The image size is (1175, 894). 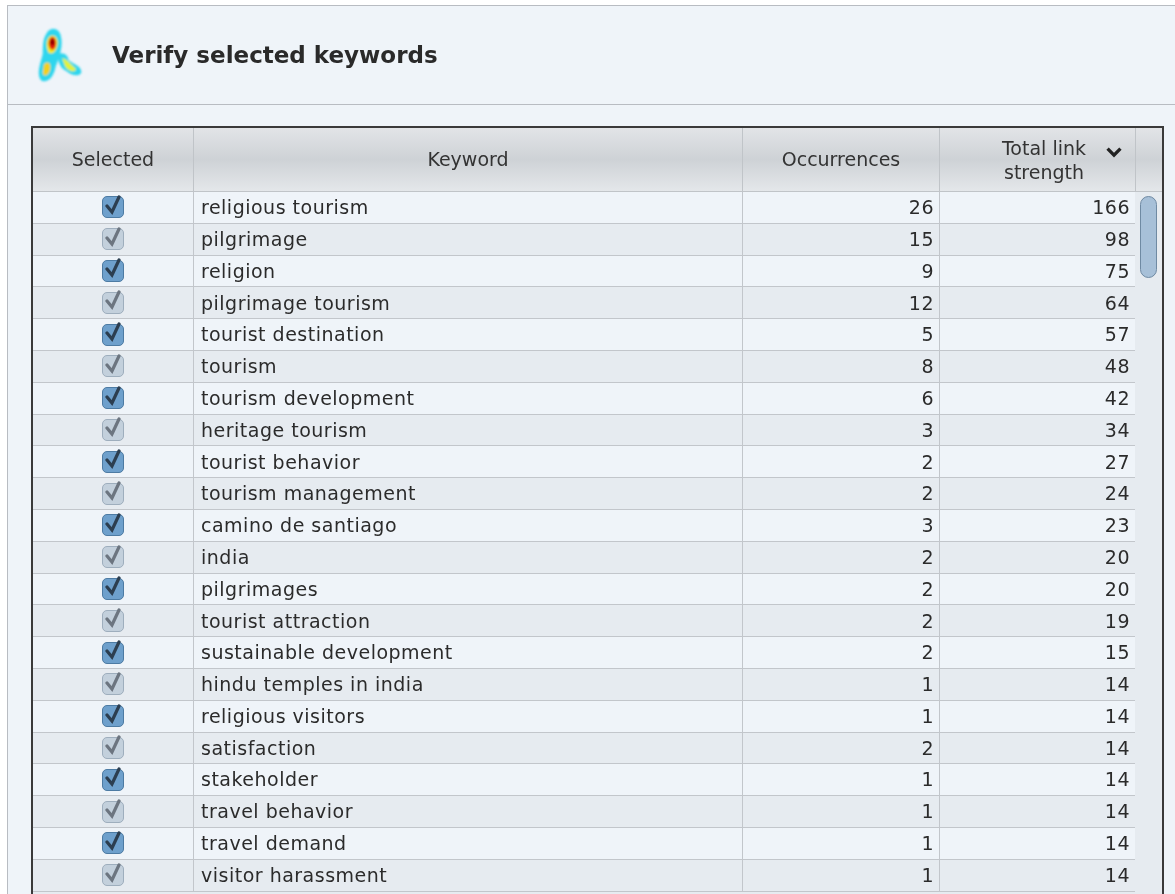 I want to click on keyword-cell: religious visitors, so click(x=467, y=716).